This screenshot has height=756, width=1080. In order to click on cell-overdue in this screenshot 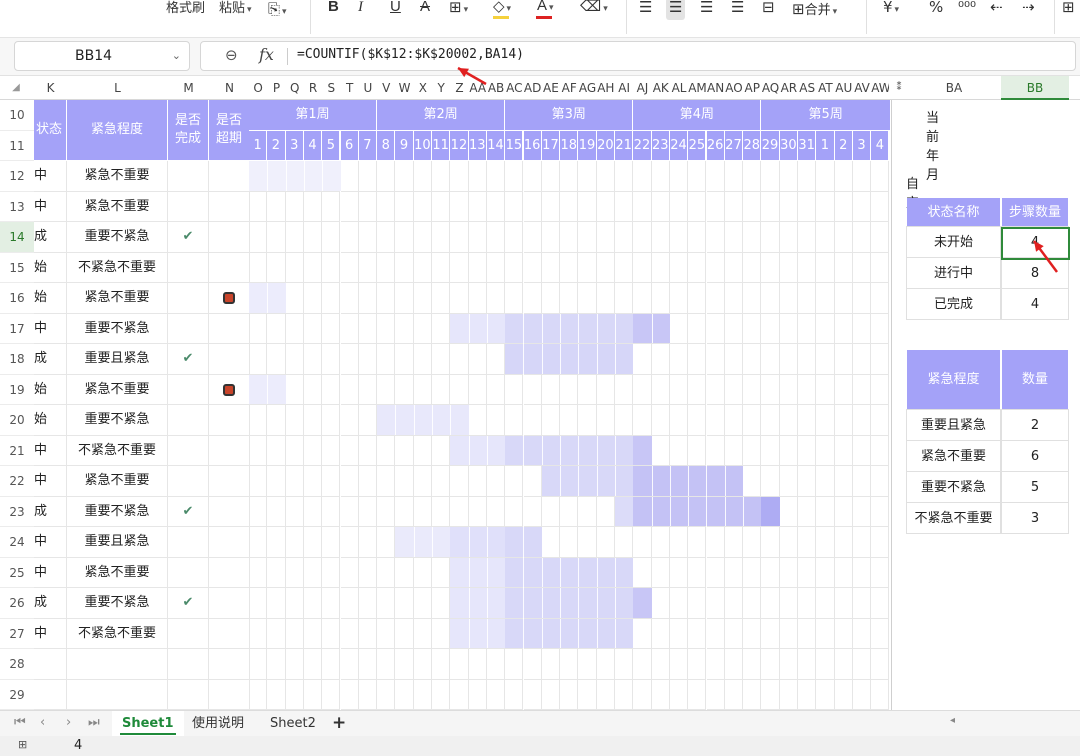, I will do `click(229, 603)`.